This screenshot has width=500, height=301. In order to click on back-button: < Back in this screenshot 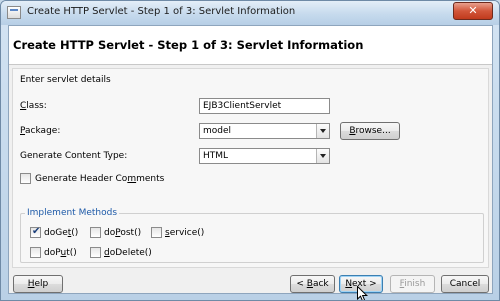, I will do `click(312, 284)`.